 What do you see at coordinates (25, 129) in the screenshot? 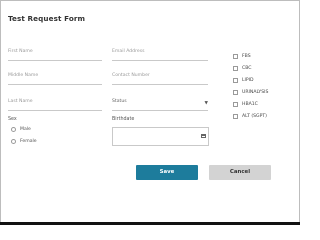
I see `radio-male-label: Male` at bounding box center [25, 129].